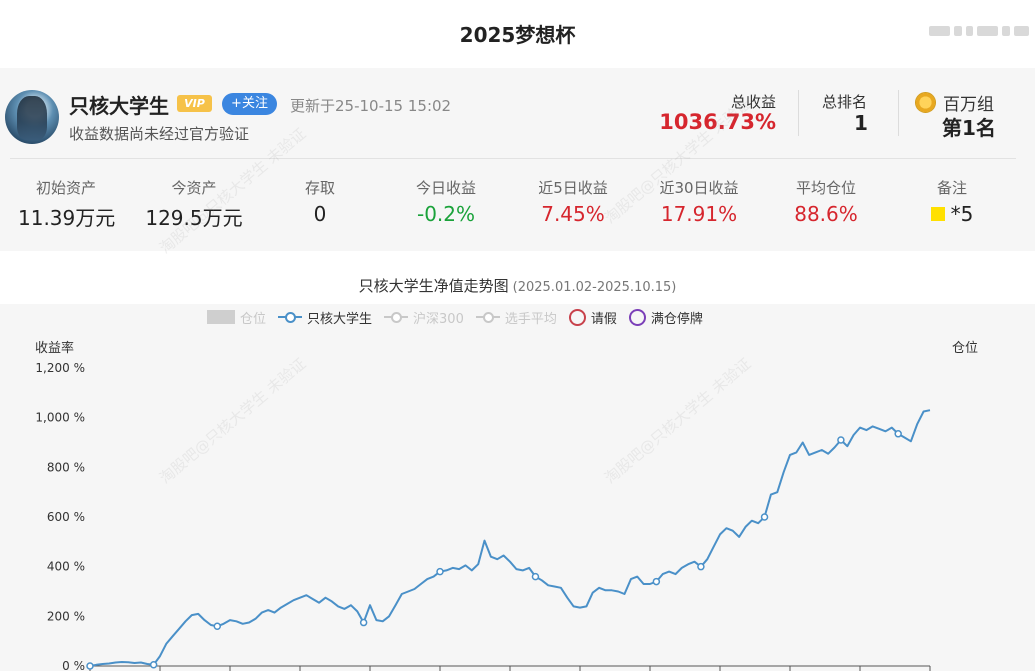 The width and height of the screenshot is (1035, 671). I want to click on y-tick-label: 200 %, so click(66, 616).